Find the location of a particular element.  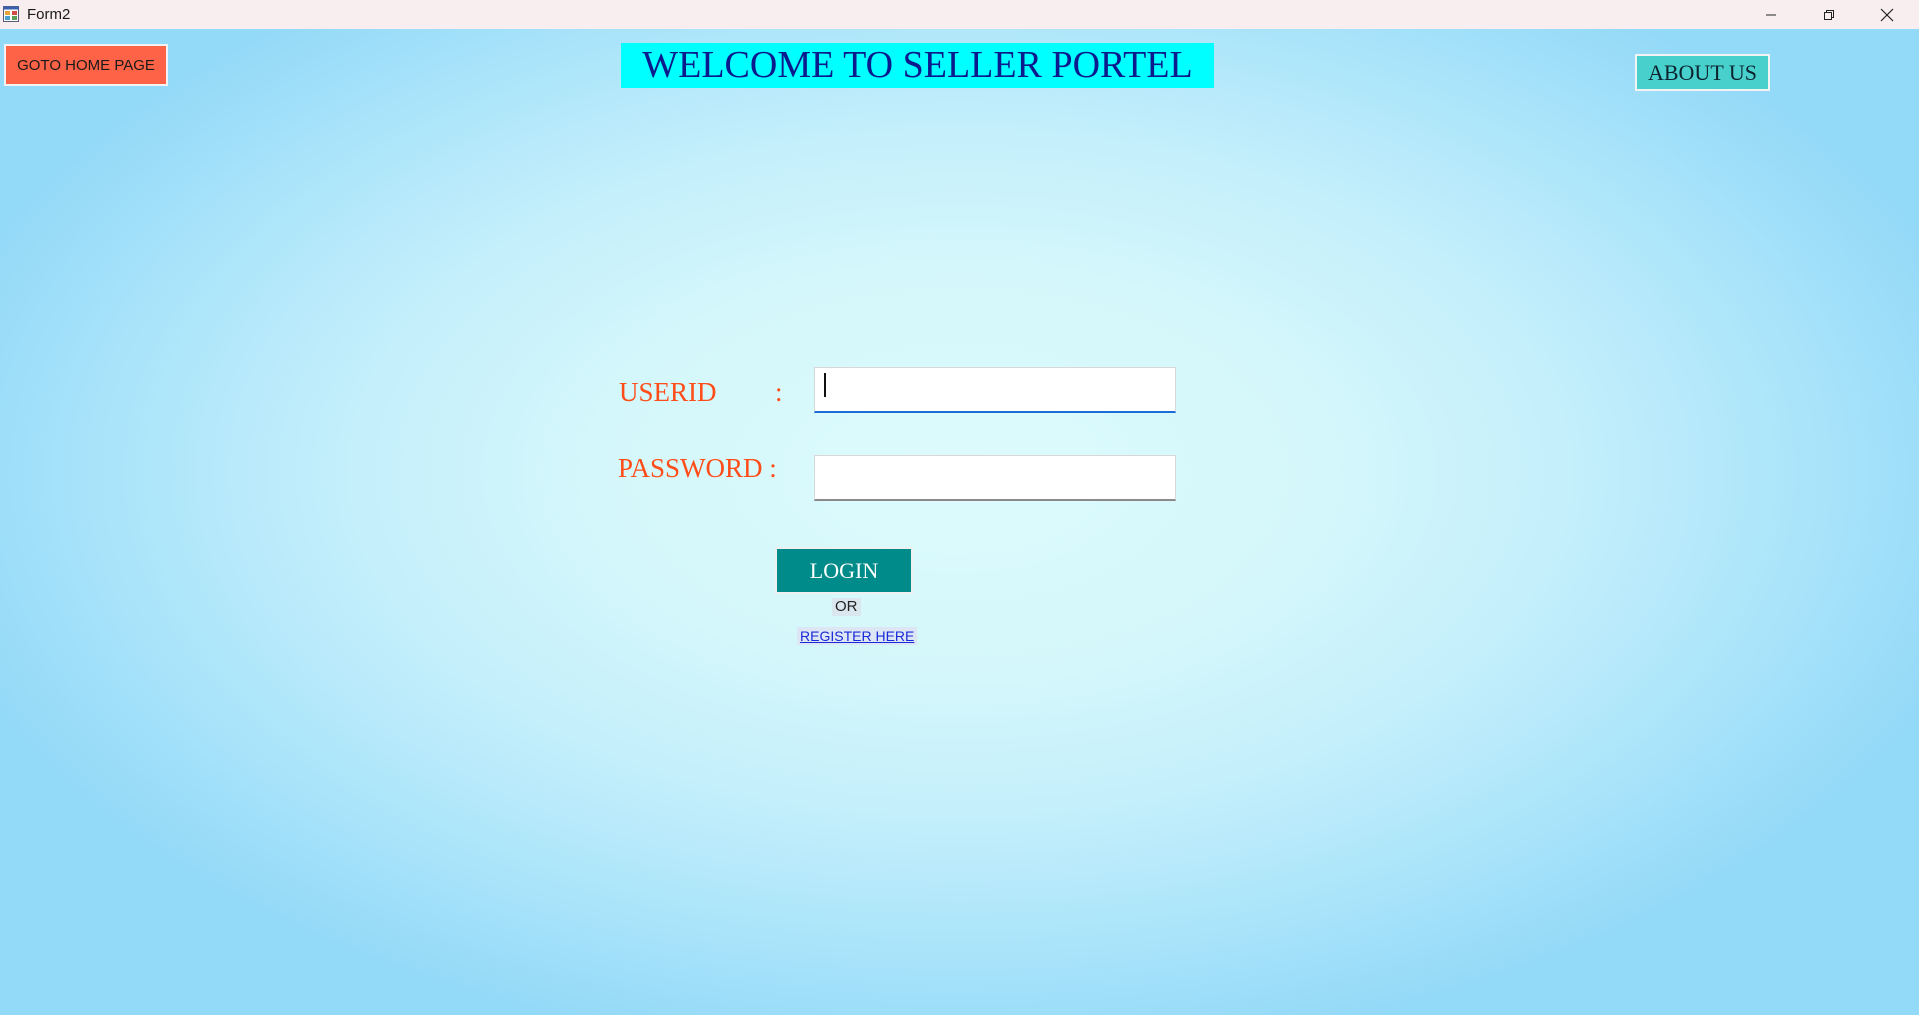

minimize-button is located at coordinates (1771, 14).